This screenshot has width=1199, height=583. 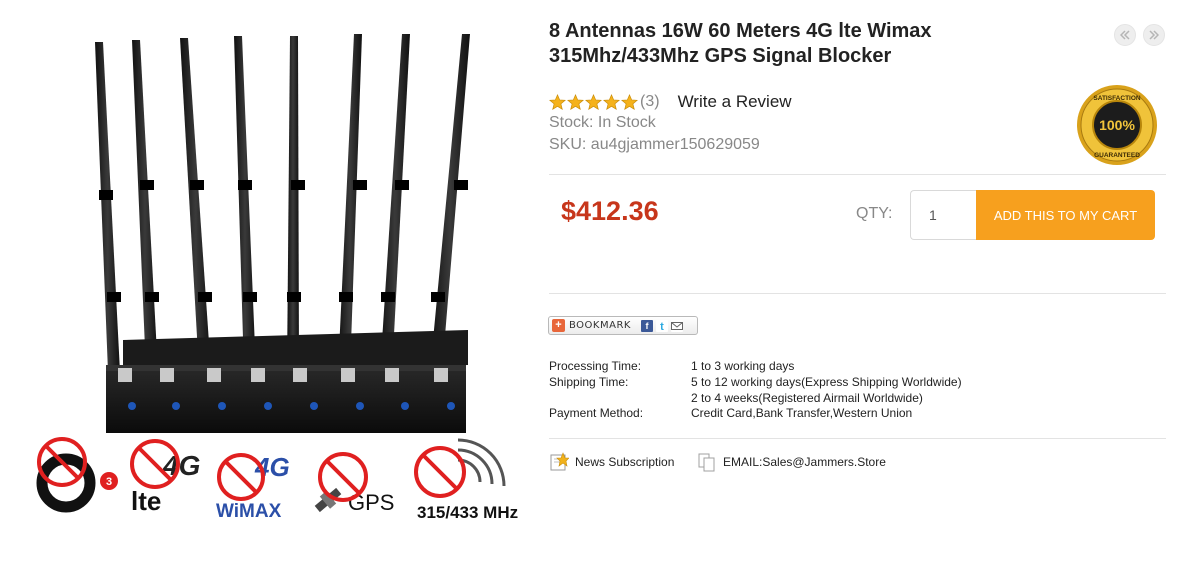 What do you see at coordinates (874, 213) in the screenshot?
I see `quantity-label: QTY:` at bounding box center [874, 213].